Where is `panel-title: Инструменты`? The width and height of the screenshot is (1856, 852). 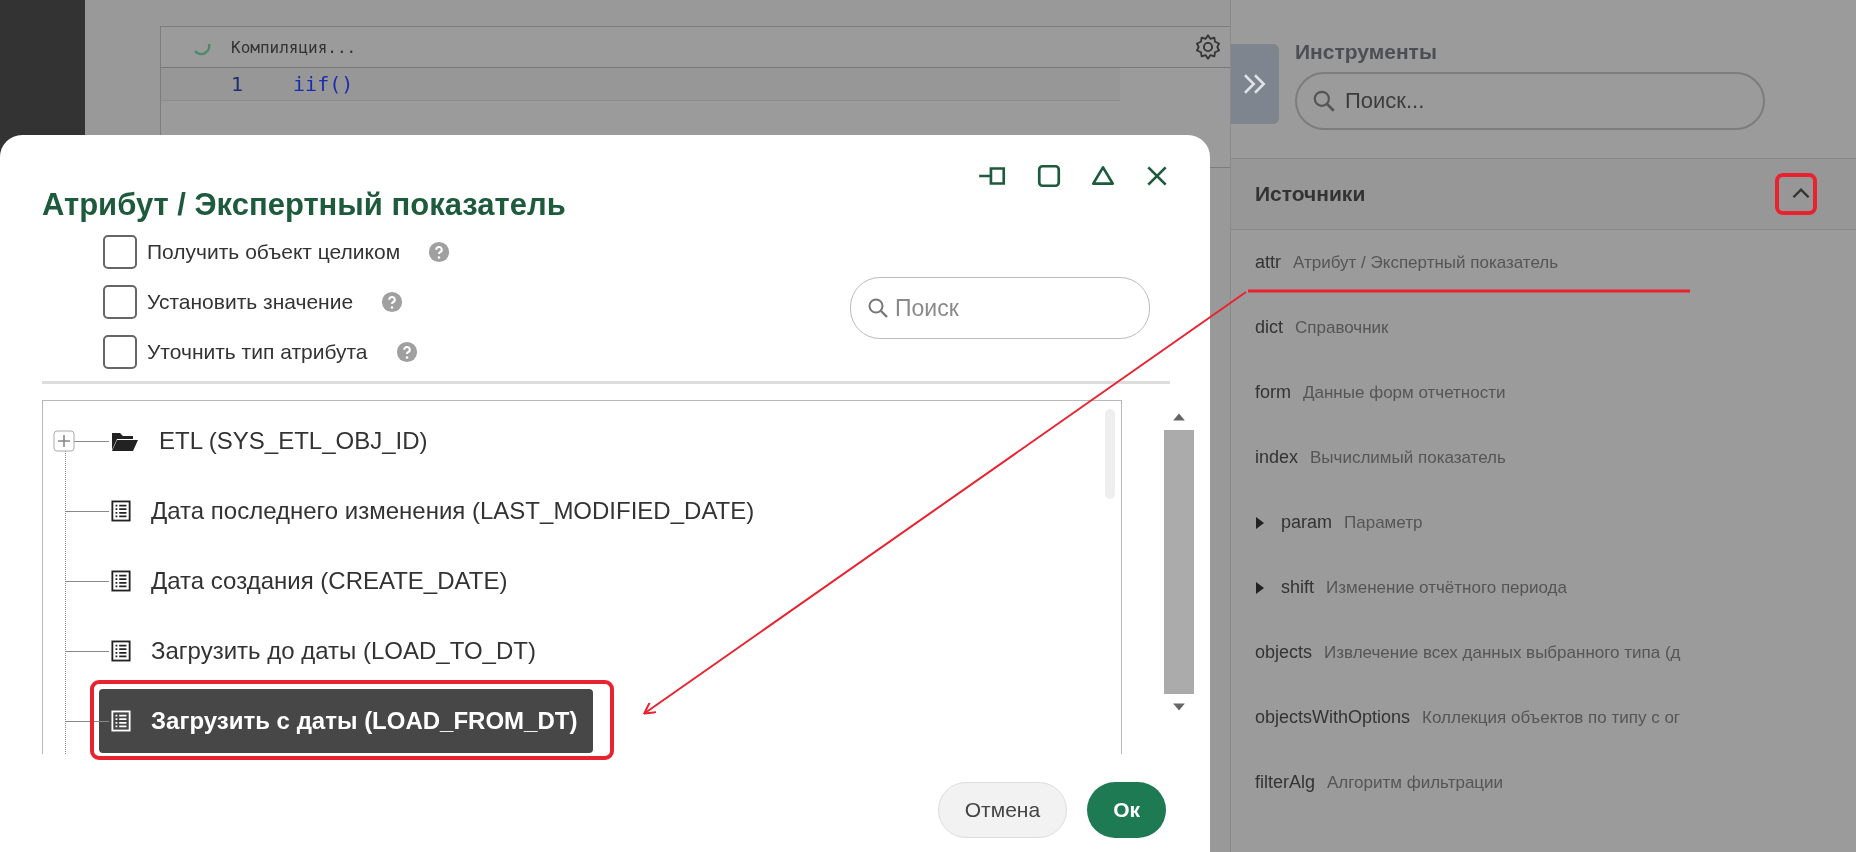 panel-title: Инструменты is located at coordinates (1366, 52).